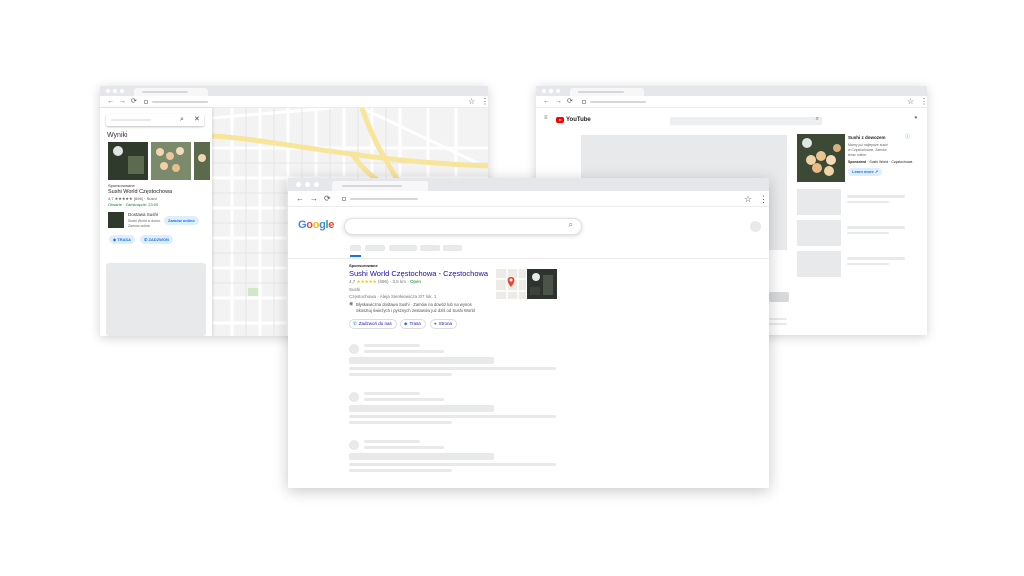  What do you see at coordinates (578, 120) in the screenshot?
I see `logo-text: YouTube` at bounding box center [578, 120].